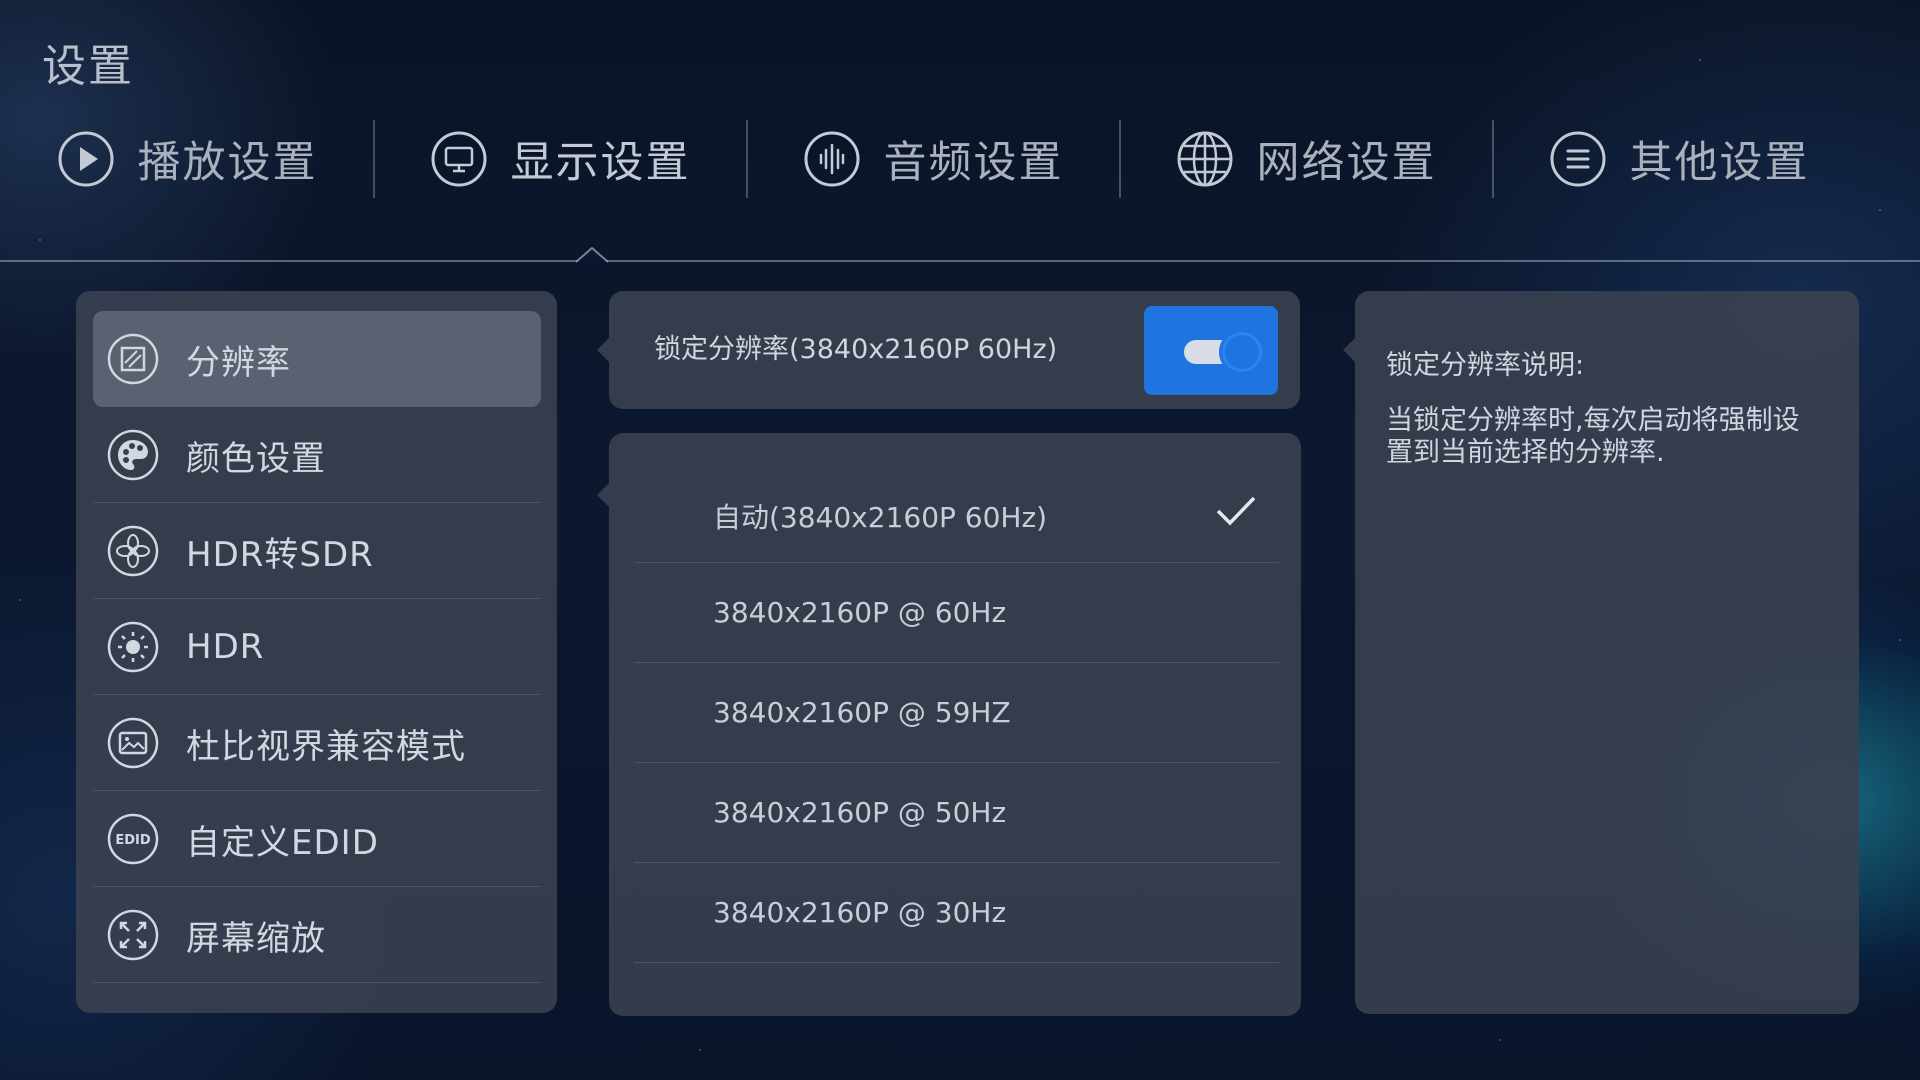 This screenshot has height=1080, width=1920. I want to click on audio-wave-icon, so click(832, 159).